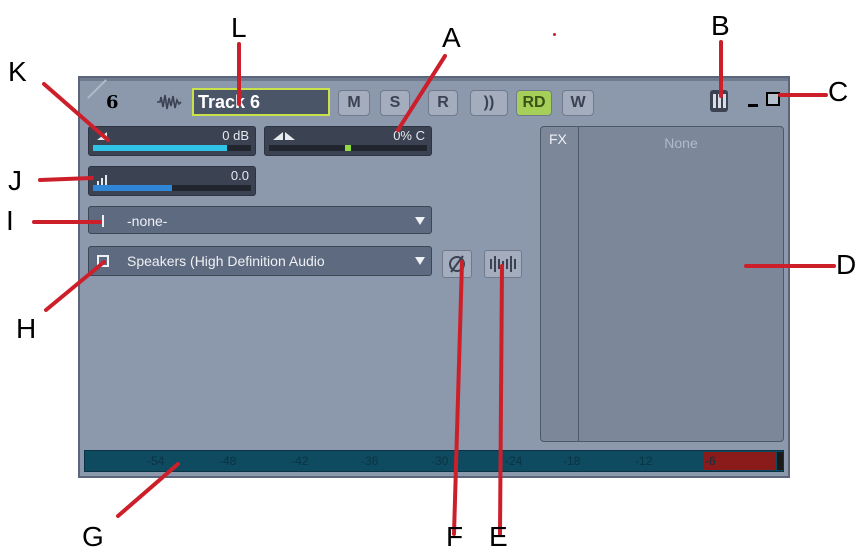 The width and height of the screenshot is (864, 556). I want to click on callout-c: C, so click(838, 91).